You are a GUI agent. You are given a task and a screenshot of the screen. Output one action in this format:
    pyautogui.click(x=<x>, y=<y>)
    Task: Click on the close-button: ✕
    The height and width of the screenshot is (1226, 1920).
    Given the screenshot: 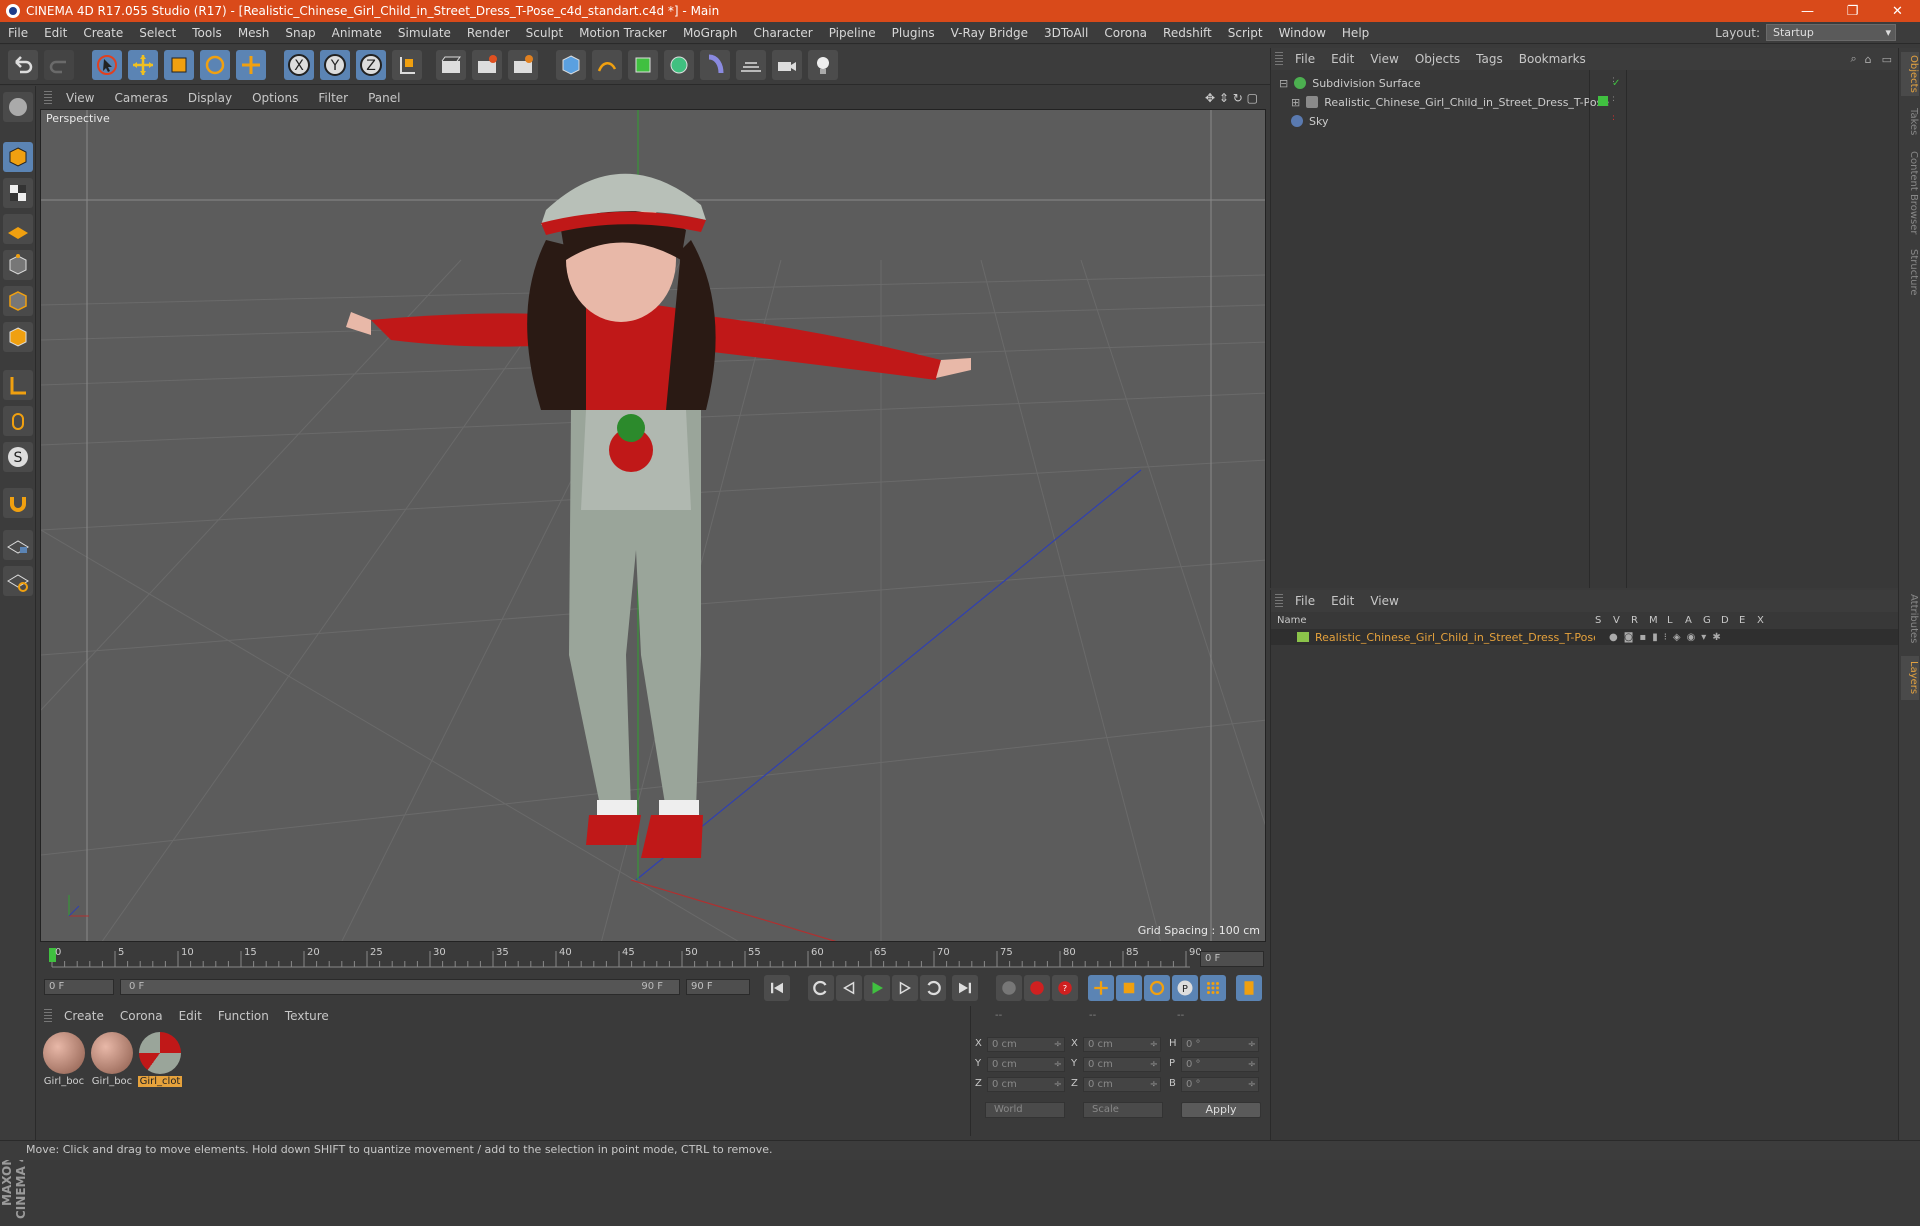 What is the action you would take?
    pyautogui.click(x=1897, y=11)
    